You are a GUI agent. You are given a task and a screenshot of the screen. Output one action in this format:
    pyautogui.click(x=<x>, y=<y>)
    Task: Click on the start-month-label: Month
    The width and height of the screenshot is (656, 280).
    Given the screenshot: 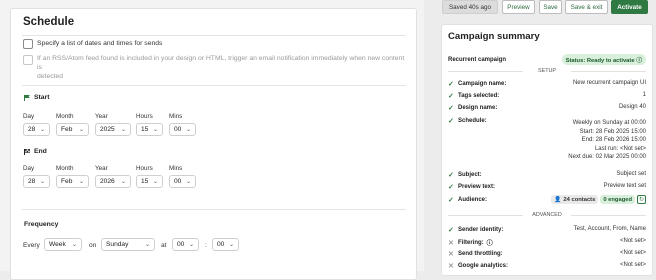 What is the action you would take?
    pyautogui.click(x=65, y=116)
    